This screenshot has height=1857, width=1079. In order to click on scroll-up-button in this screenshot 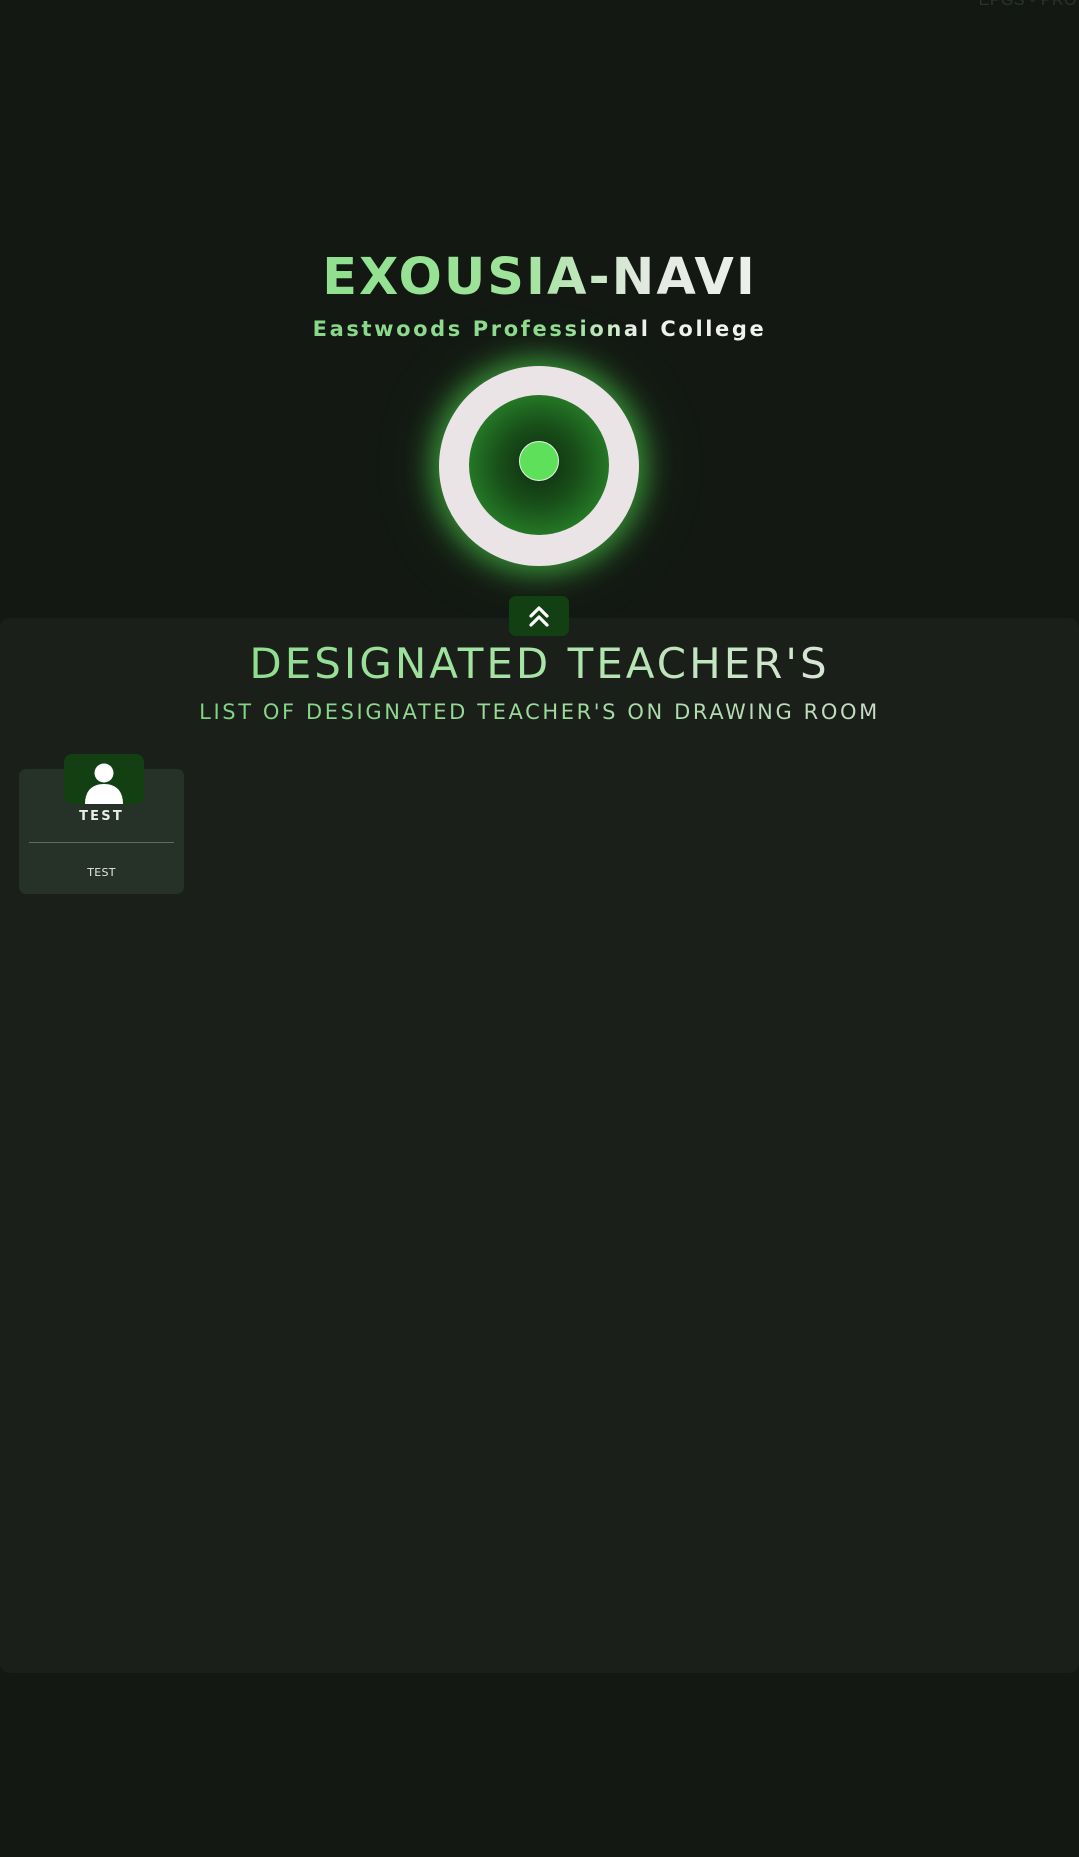, I will do `click(539, 616)`.